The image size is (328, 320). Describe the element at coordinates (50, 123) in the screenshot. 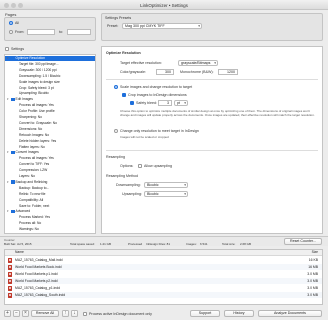

I see `settings-detail-item: Convert to: Grayscale: No` at that location.